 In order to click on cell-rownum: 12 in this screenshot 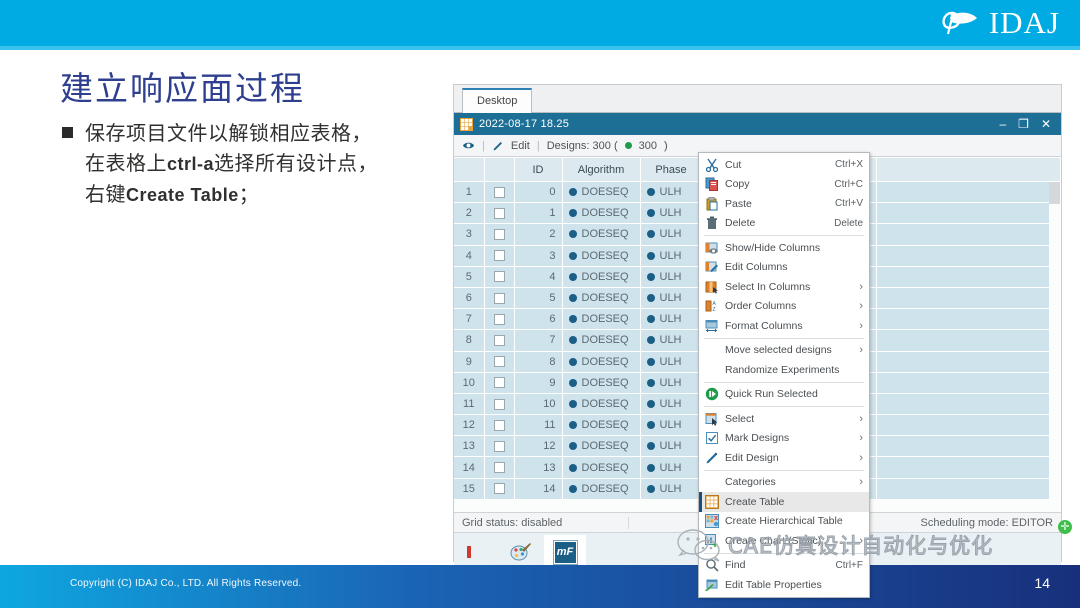, I will do `click(469, 425)`.